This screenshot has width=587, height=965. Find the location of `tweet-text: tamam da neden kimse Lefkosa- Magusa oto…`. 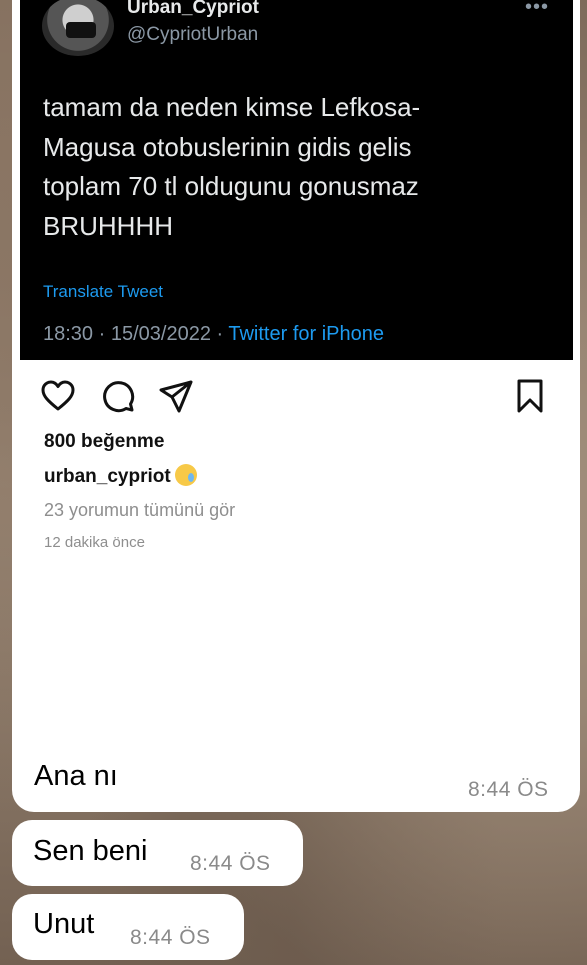

tweet-text: tamam da neden kimse Lefkosa- Magusa oto… is located at coordinates (293, 167).